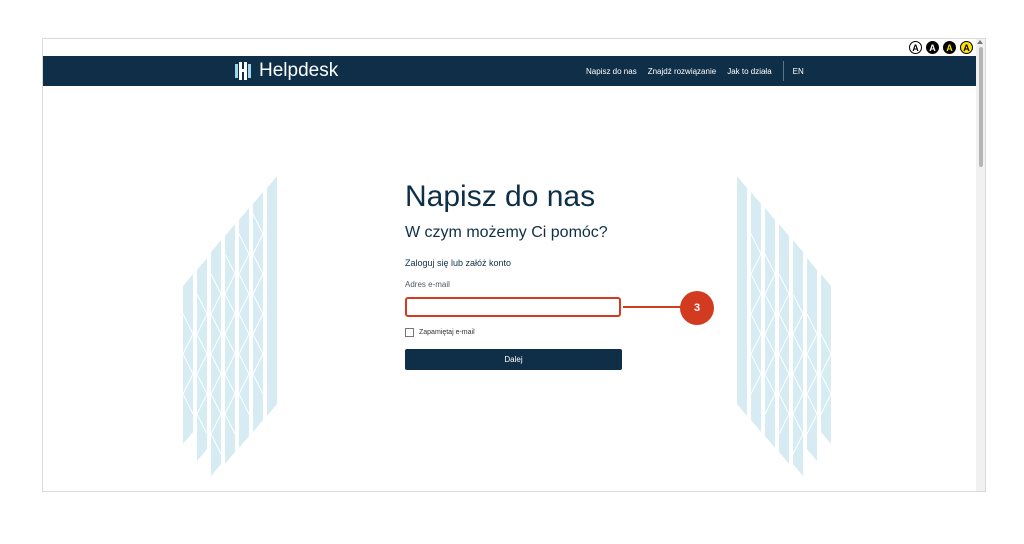  Describe the element at coordinates (949, 47) in the screenshot. I see `contrast-black-yellow-button: A` at that location.